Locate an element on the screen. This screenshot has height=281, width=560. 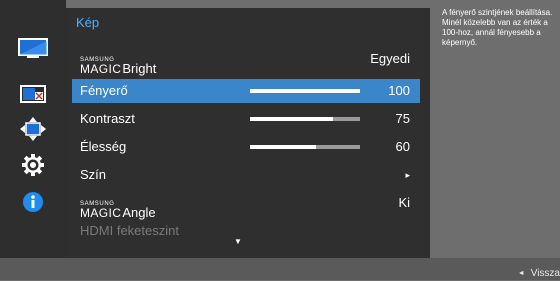
contrast-slider is located at coordinates (305, 119).